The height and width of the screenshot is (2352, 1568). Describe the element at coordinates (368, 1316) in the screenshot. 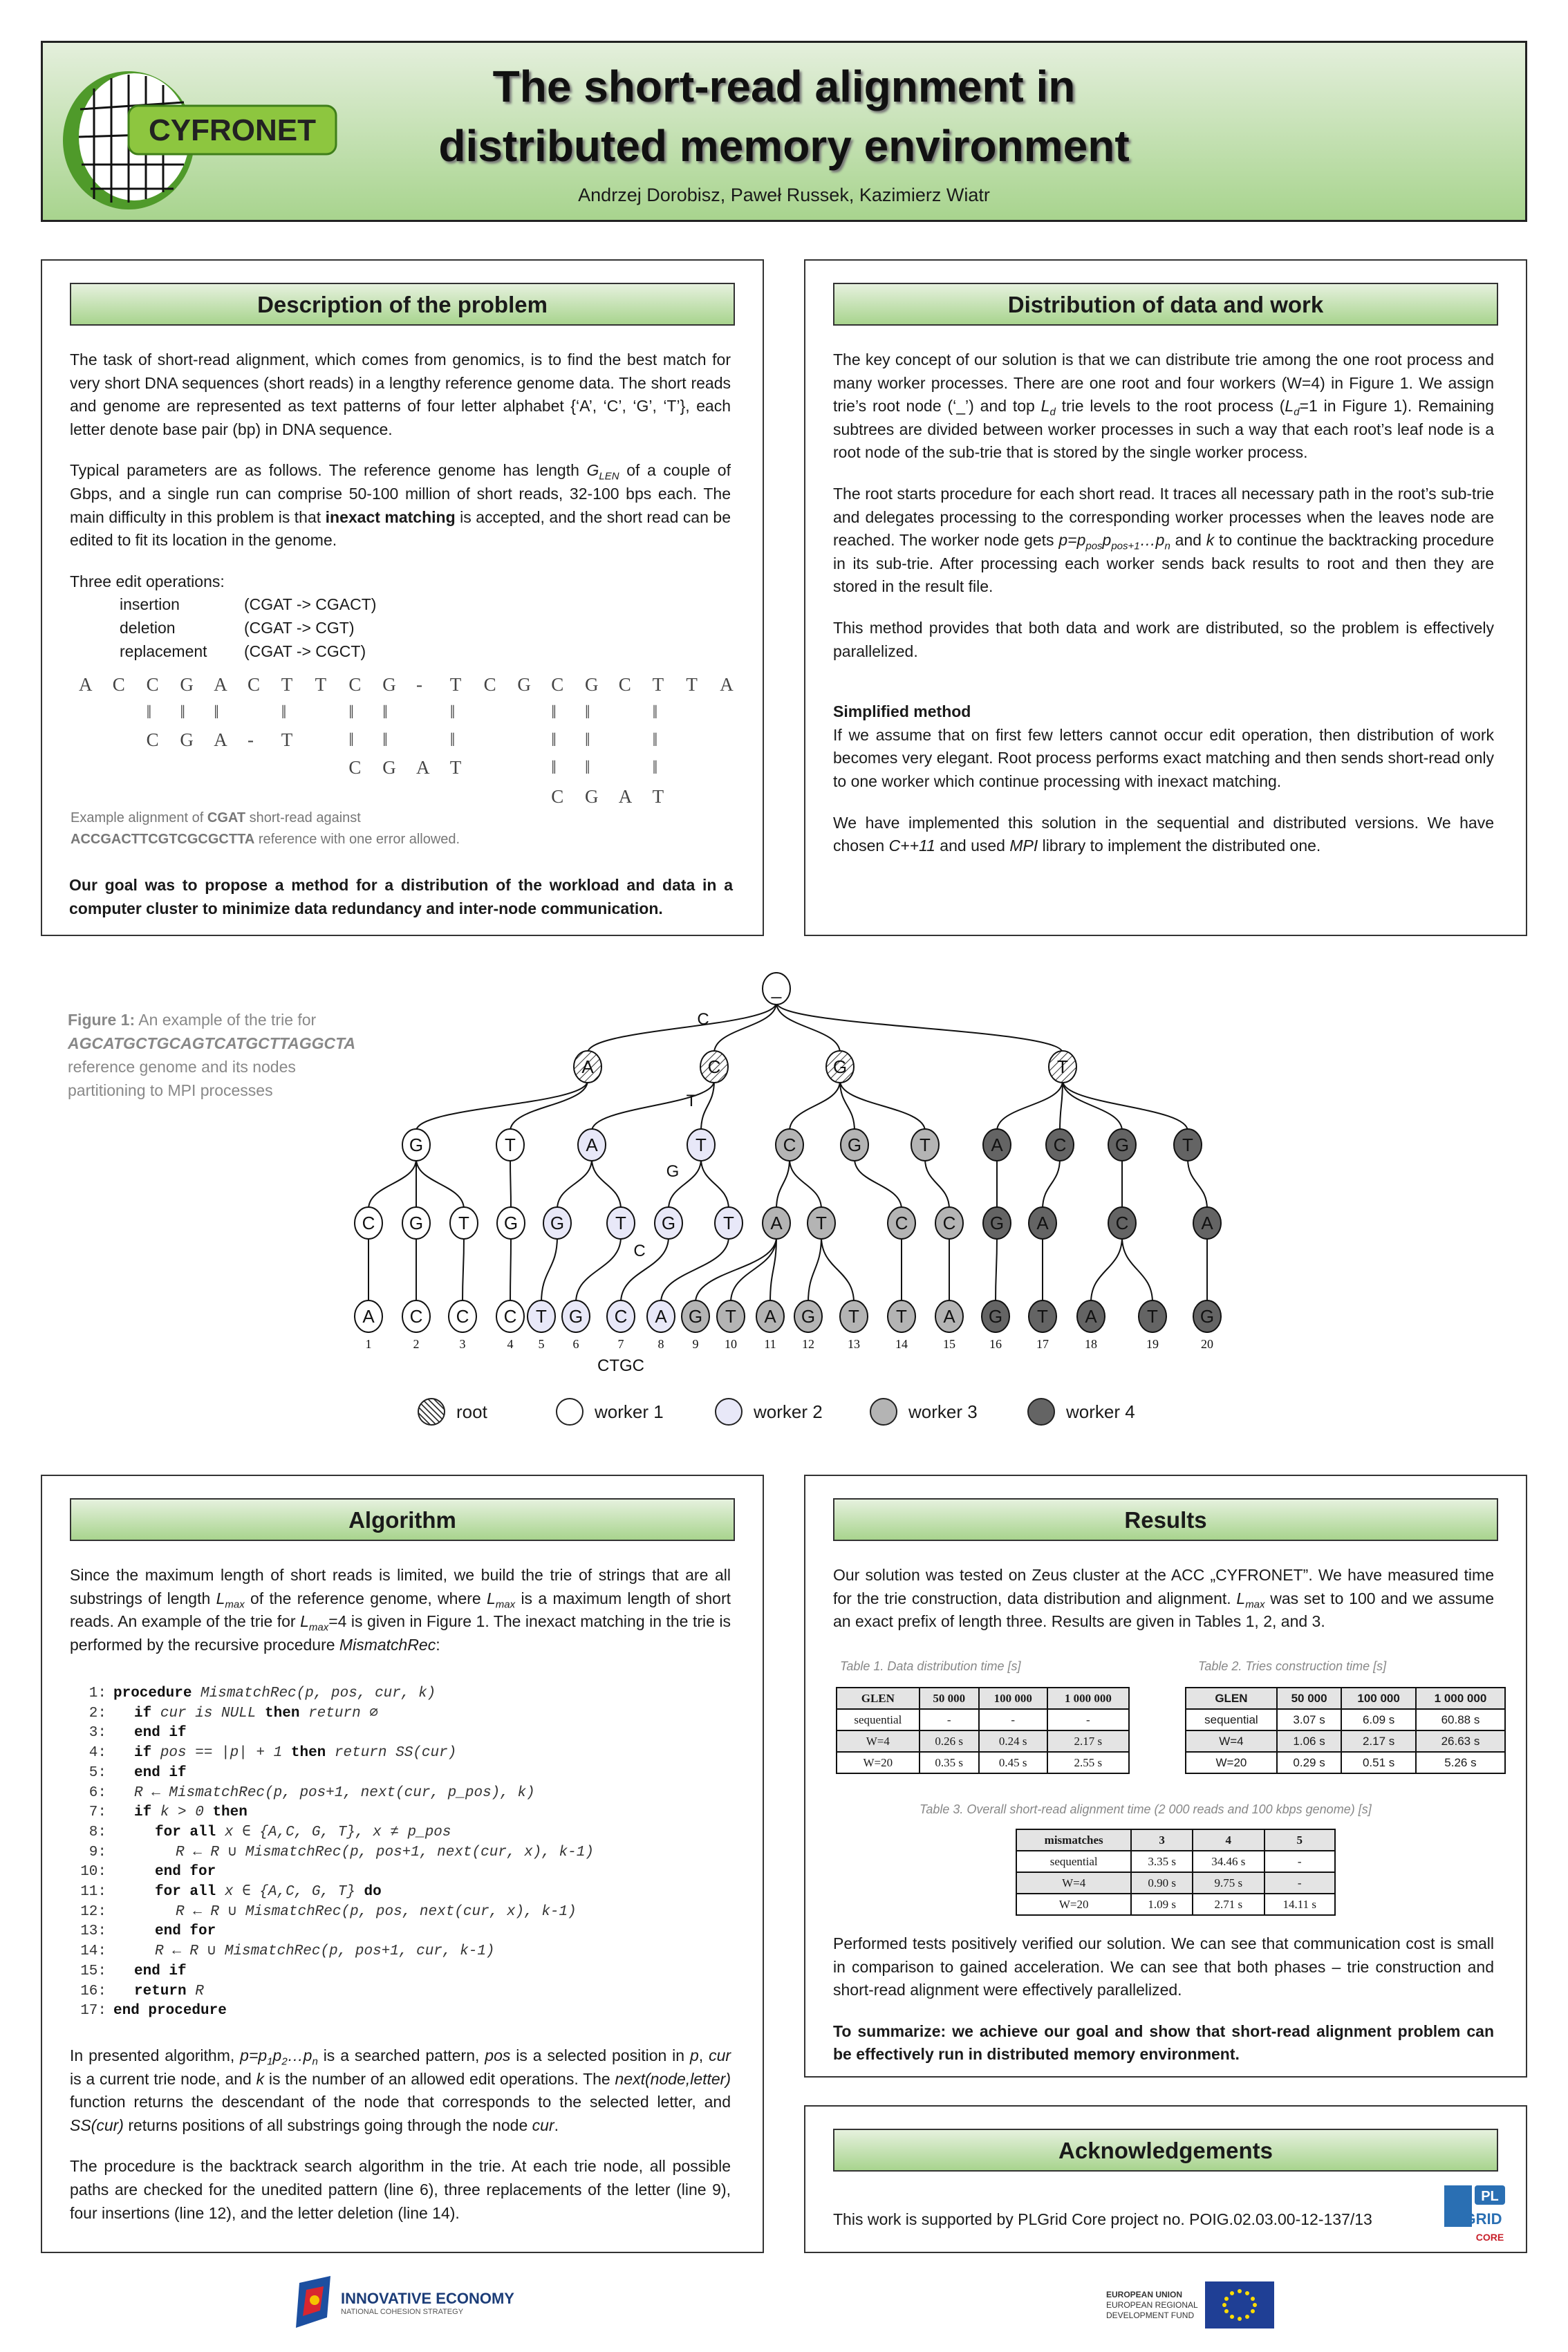

I see `trie-node-worker1: A` at that location.